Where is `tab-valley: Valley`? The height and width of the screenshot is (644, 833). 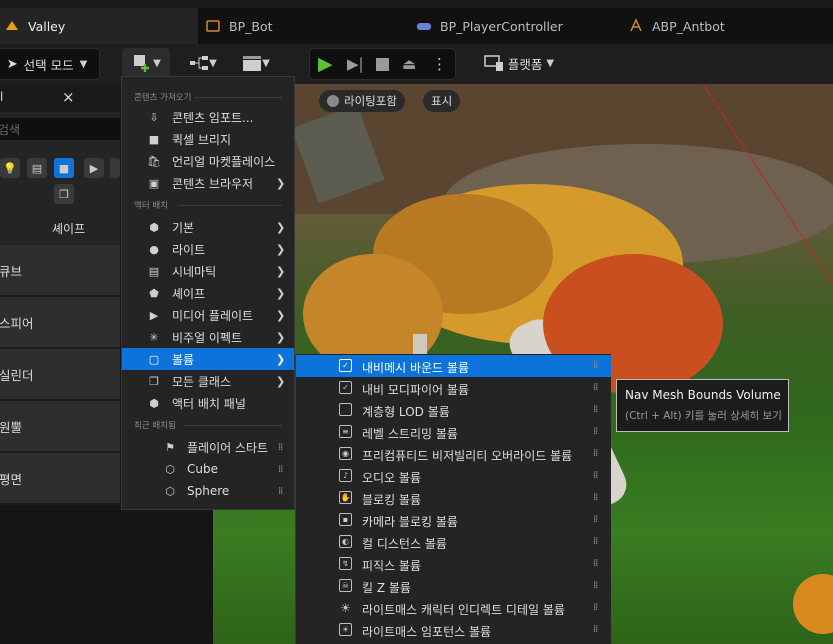 tab-valley: Valley is located at coordinates (99, 26).